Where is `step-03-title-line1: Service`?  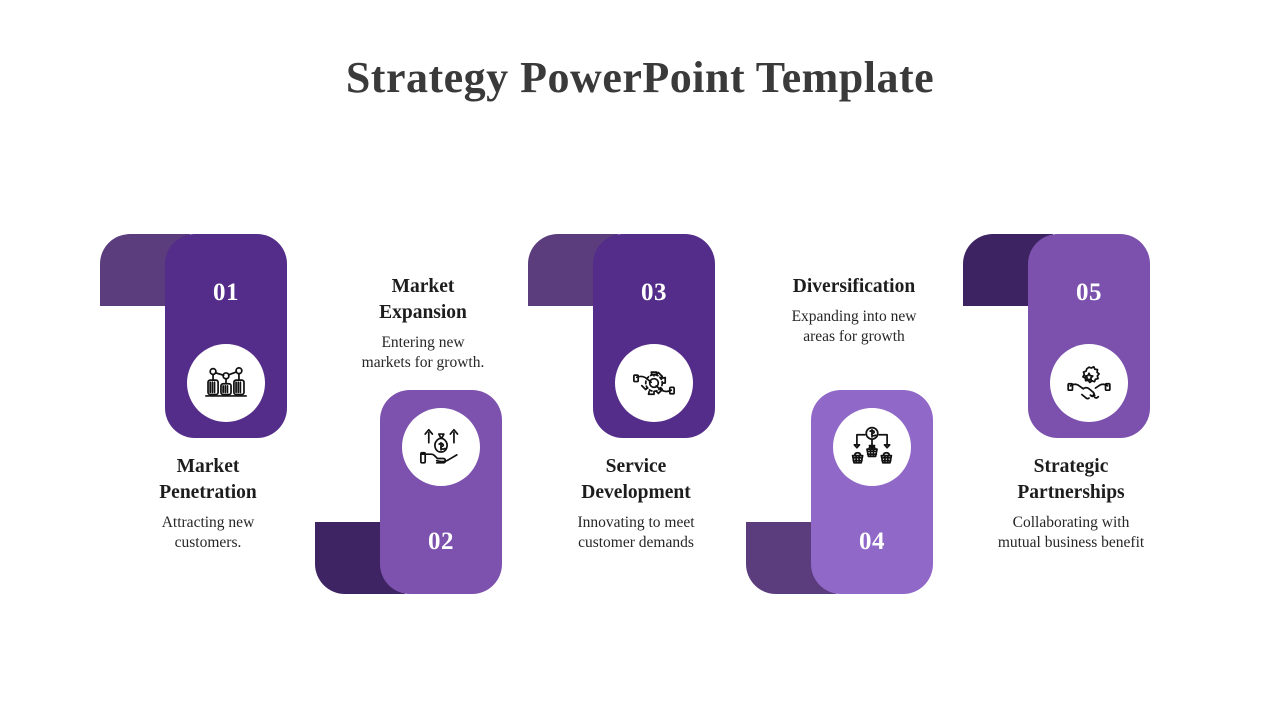
step-03-title-line1: Service is located at coordinates (636, 466).